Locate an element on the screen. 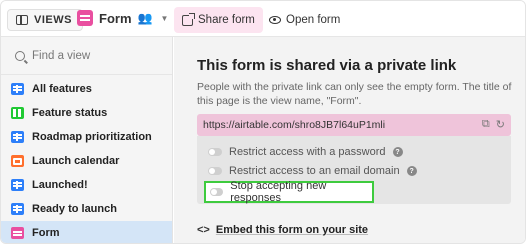 The width and height of the screenshot is (526, 244). share-link-text: https://airtable.com/shro8JB7l64uP1mli is located at coordinates (294, 125).